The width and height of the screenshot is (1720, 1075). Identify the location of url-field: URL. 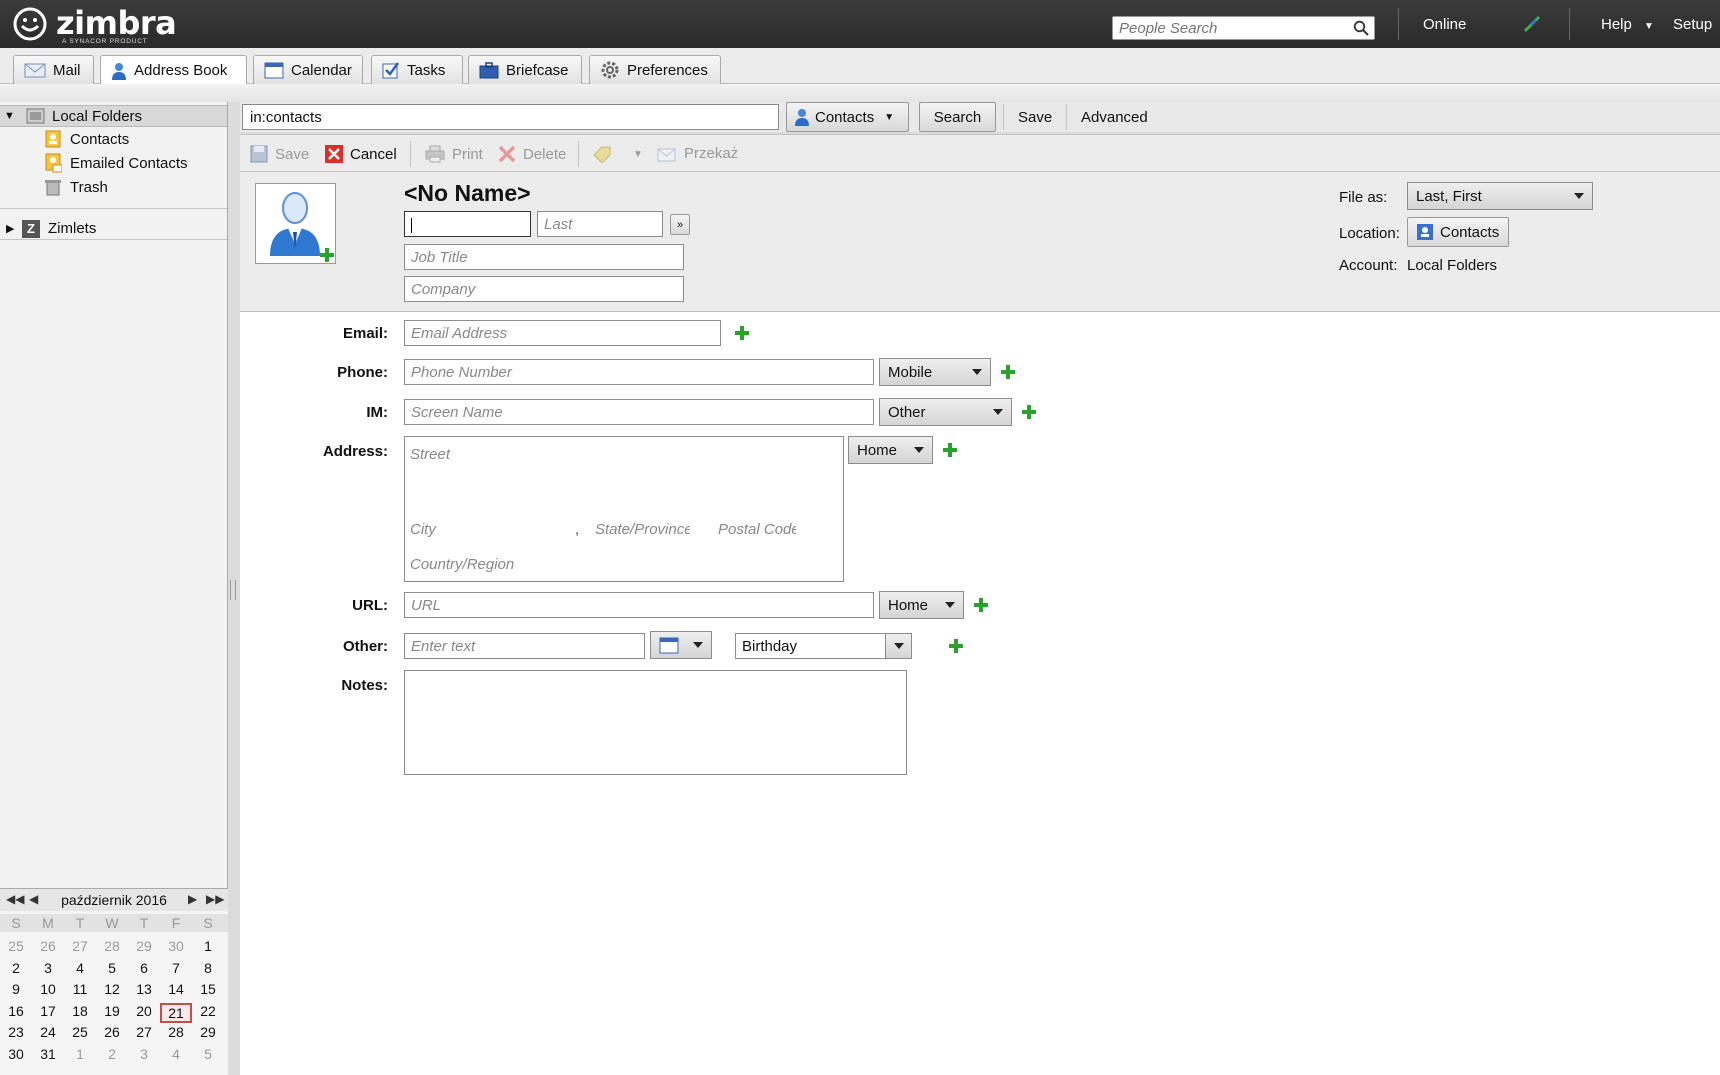
(639, 605).